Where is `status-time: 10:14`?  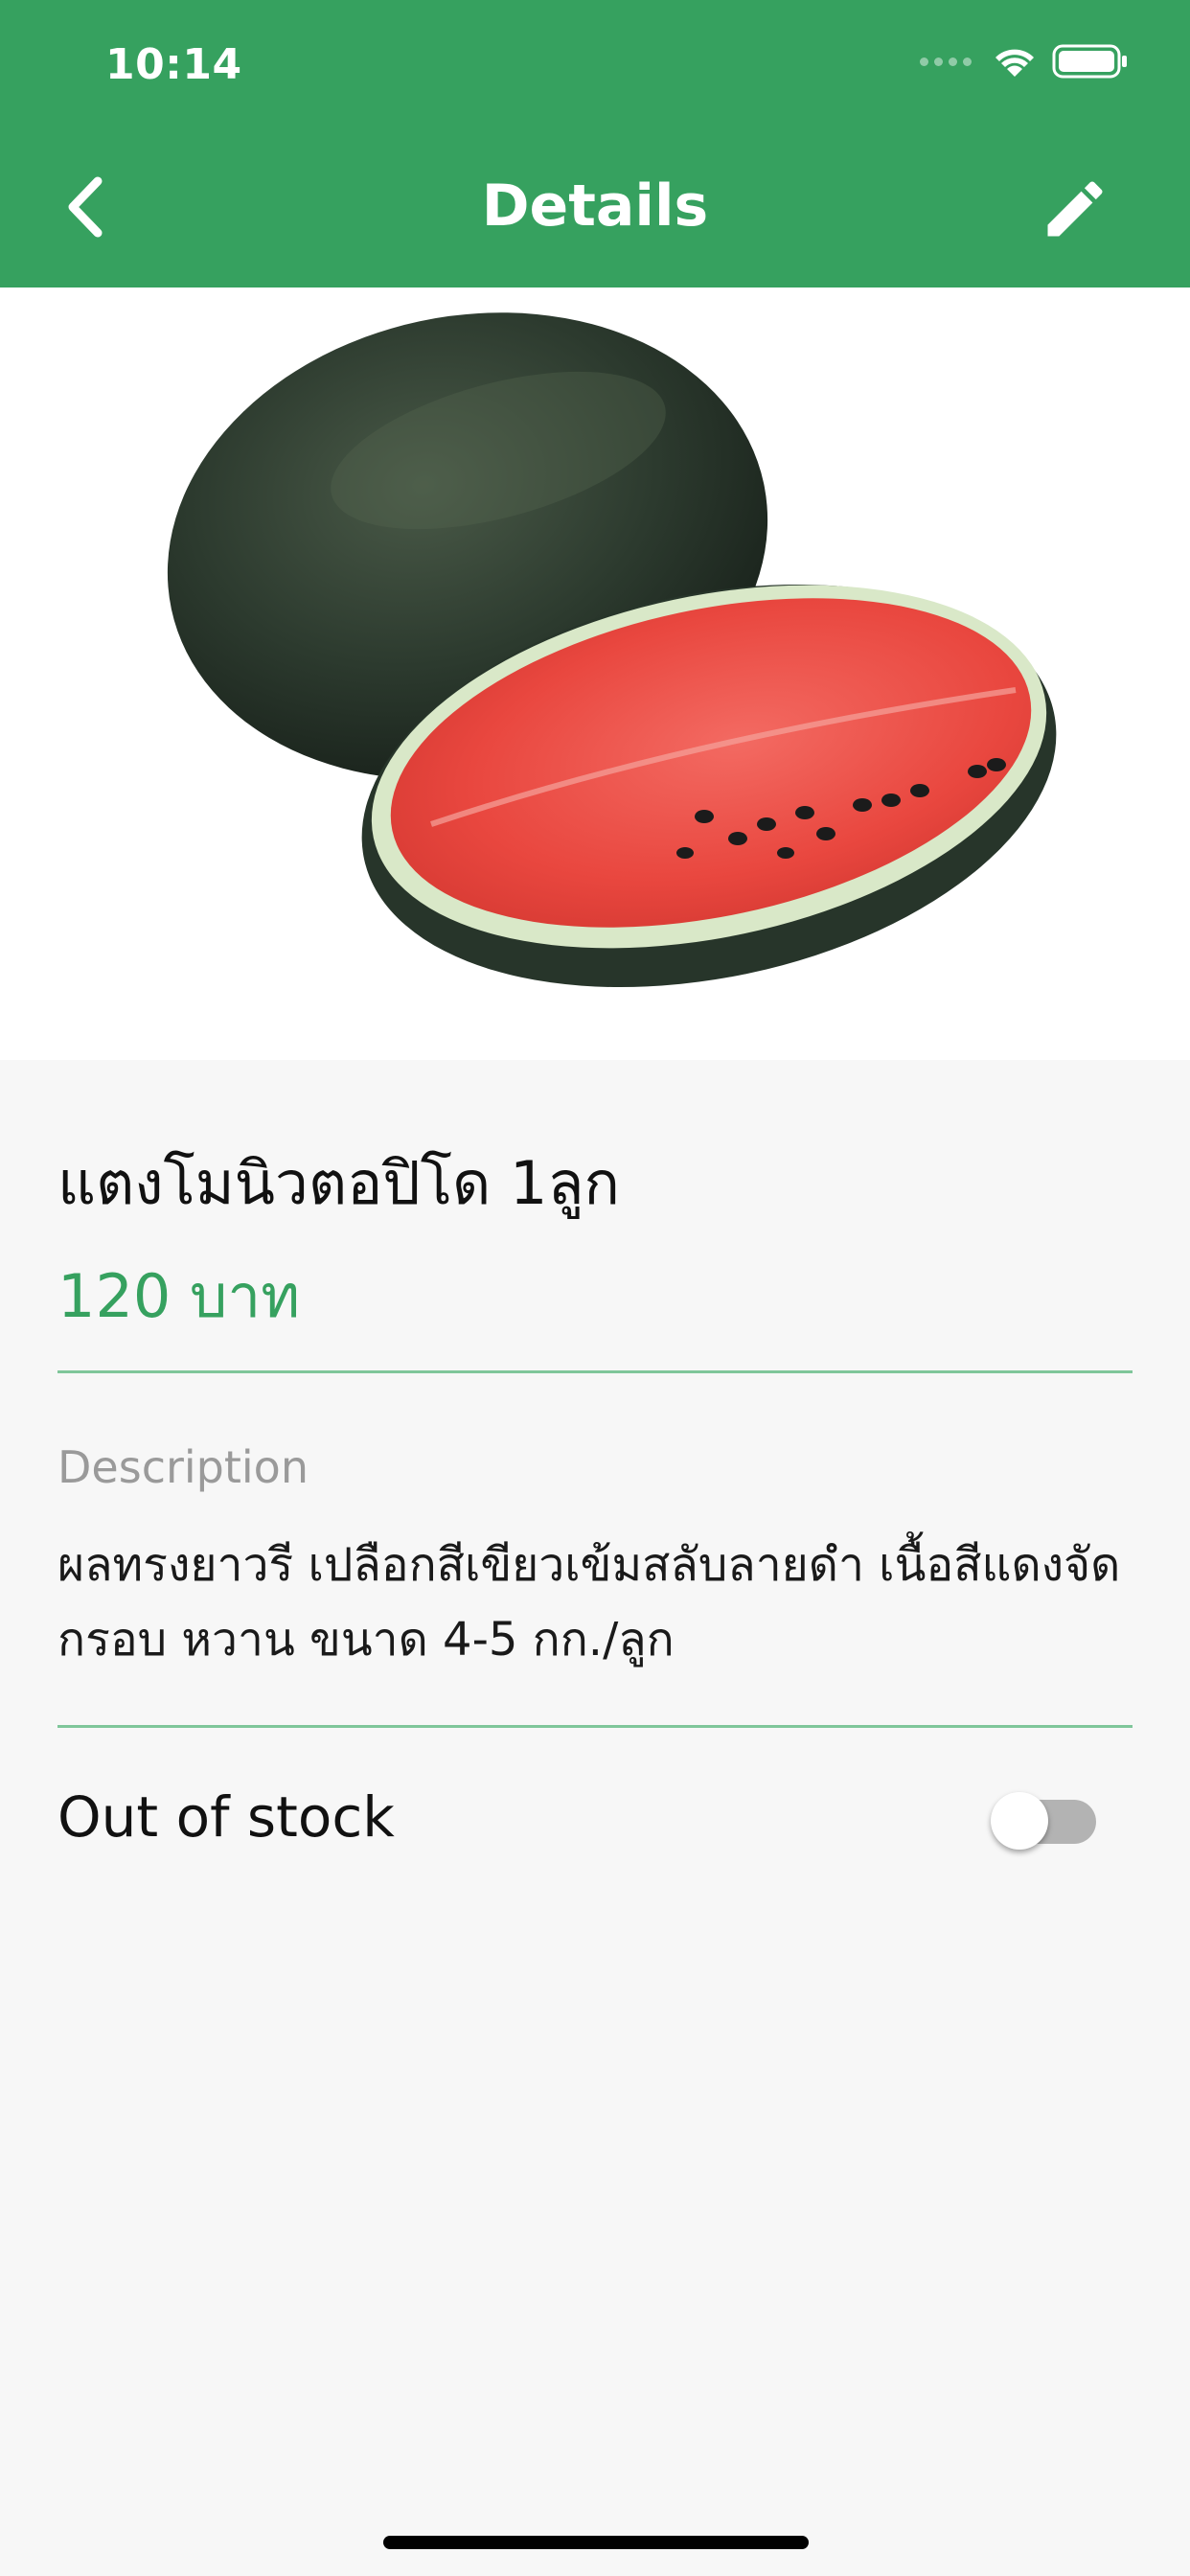
status-time: 10:14 is located at coordinates (174, 64).